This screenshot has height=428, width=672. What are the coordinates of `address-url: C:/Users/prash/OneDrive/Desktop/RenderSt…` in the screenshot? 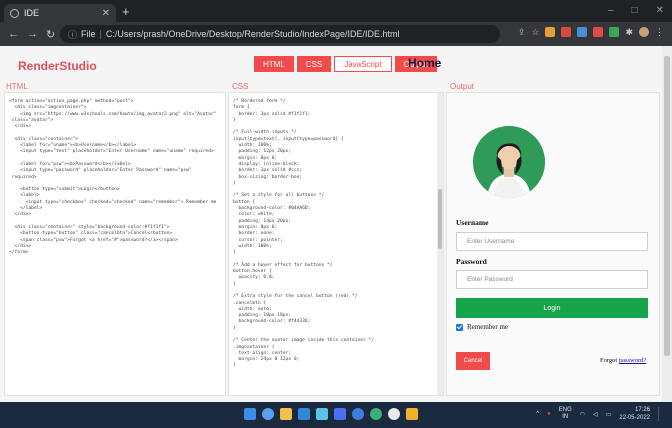 It's located at (252, 34).